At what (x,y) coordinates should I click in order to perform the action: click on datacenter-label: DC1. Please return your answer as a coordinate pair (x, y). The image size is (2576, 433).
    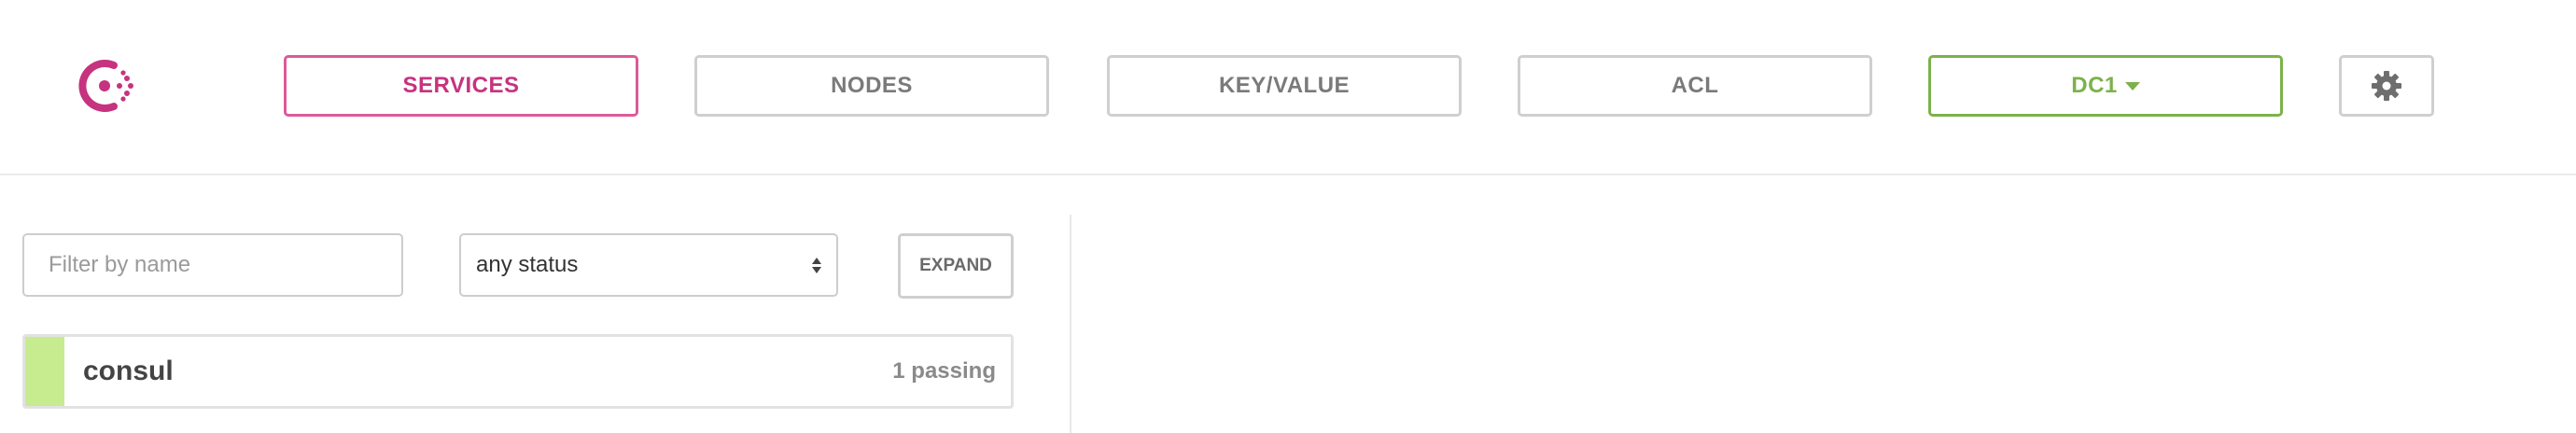
    Looking at the image, I should click on (2094, 85).